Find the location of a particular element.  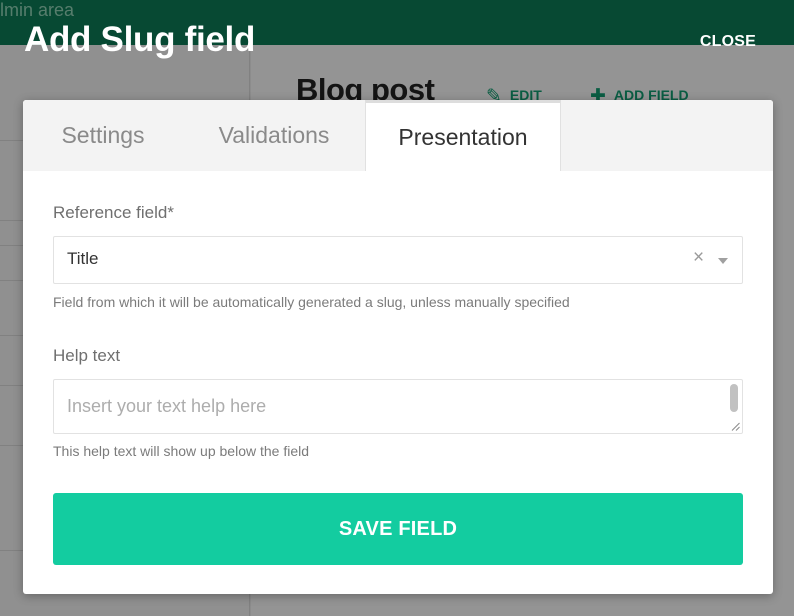

chevron-down-icon is located at coordinates (723, 261).